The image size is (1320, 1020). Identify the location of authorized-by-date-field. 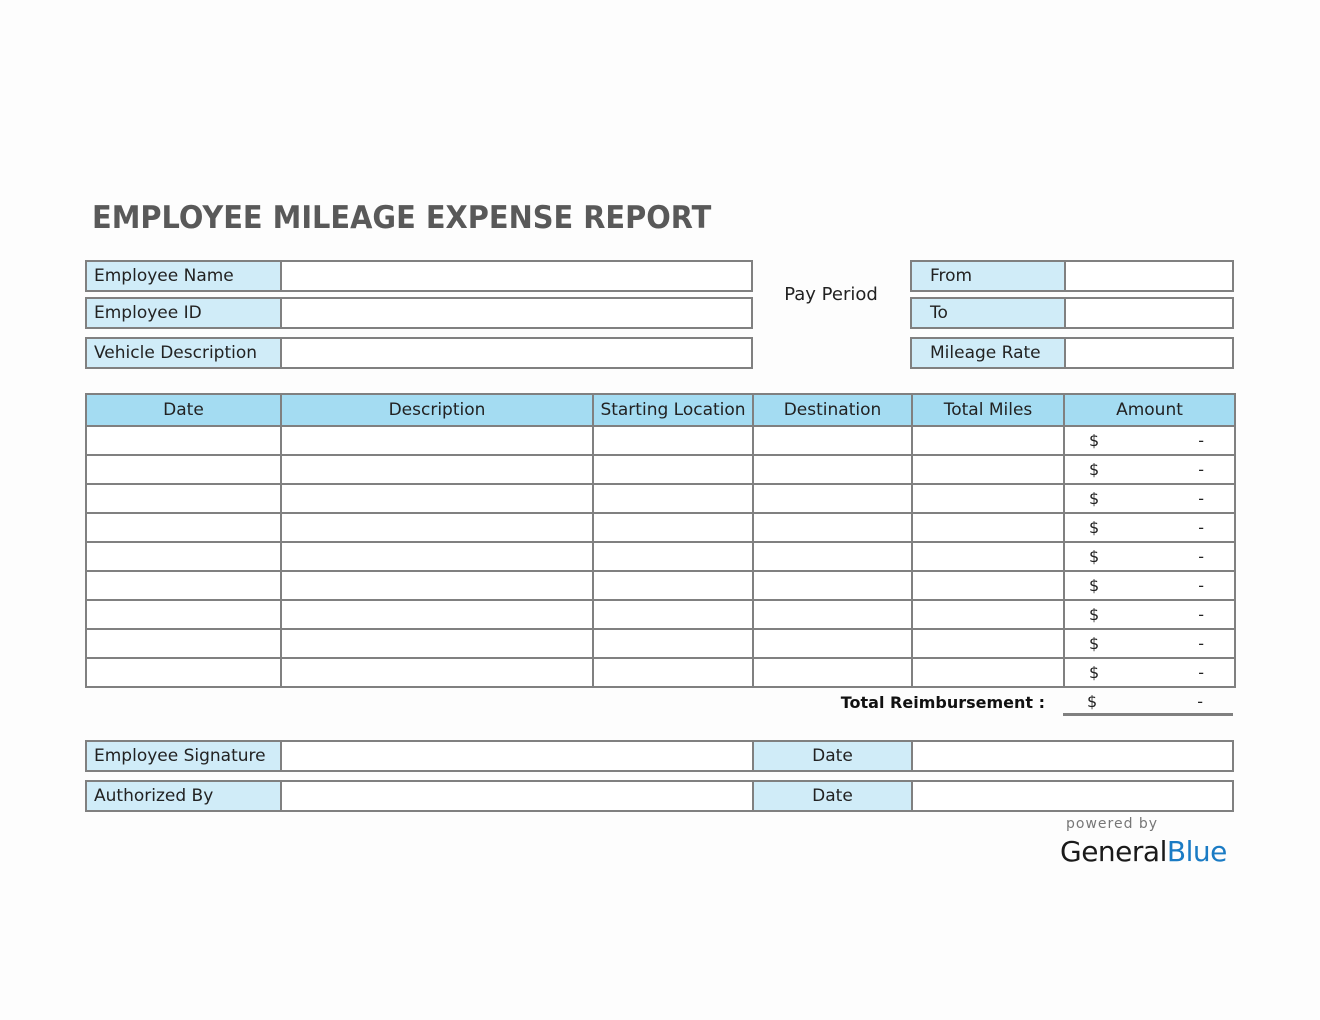
(1072, 796).